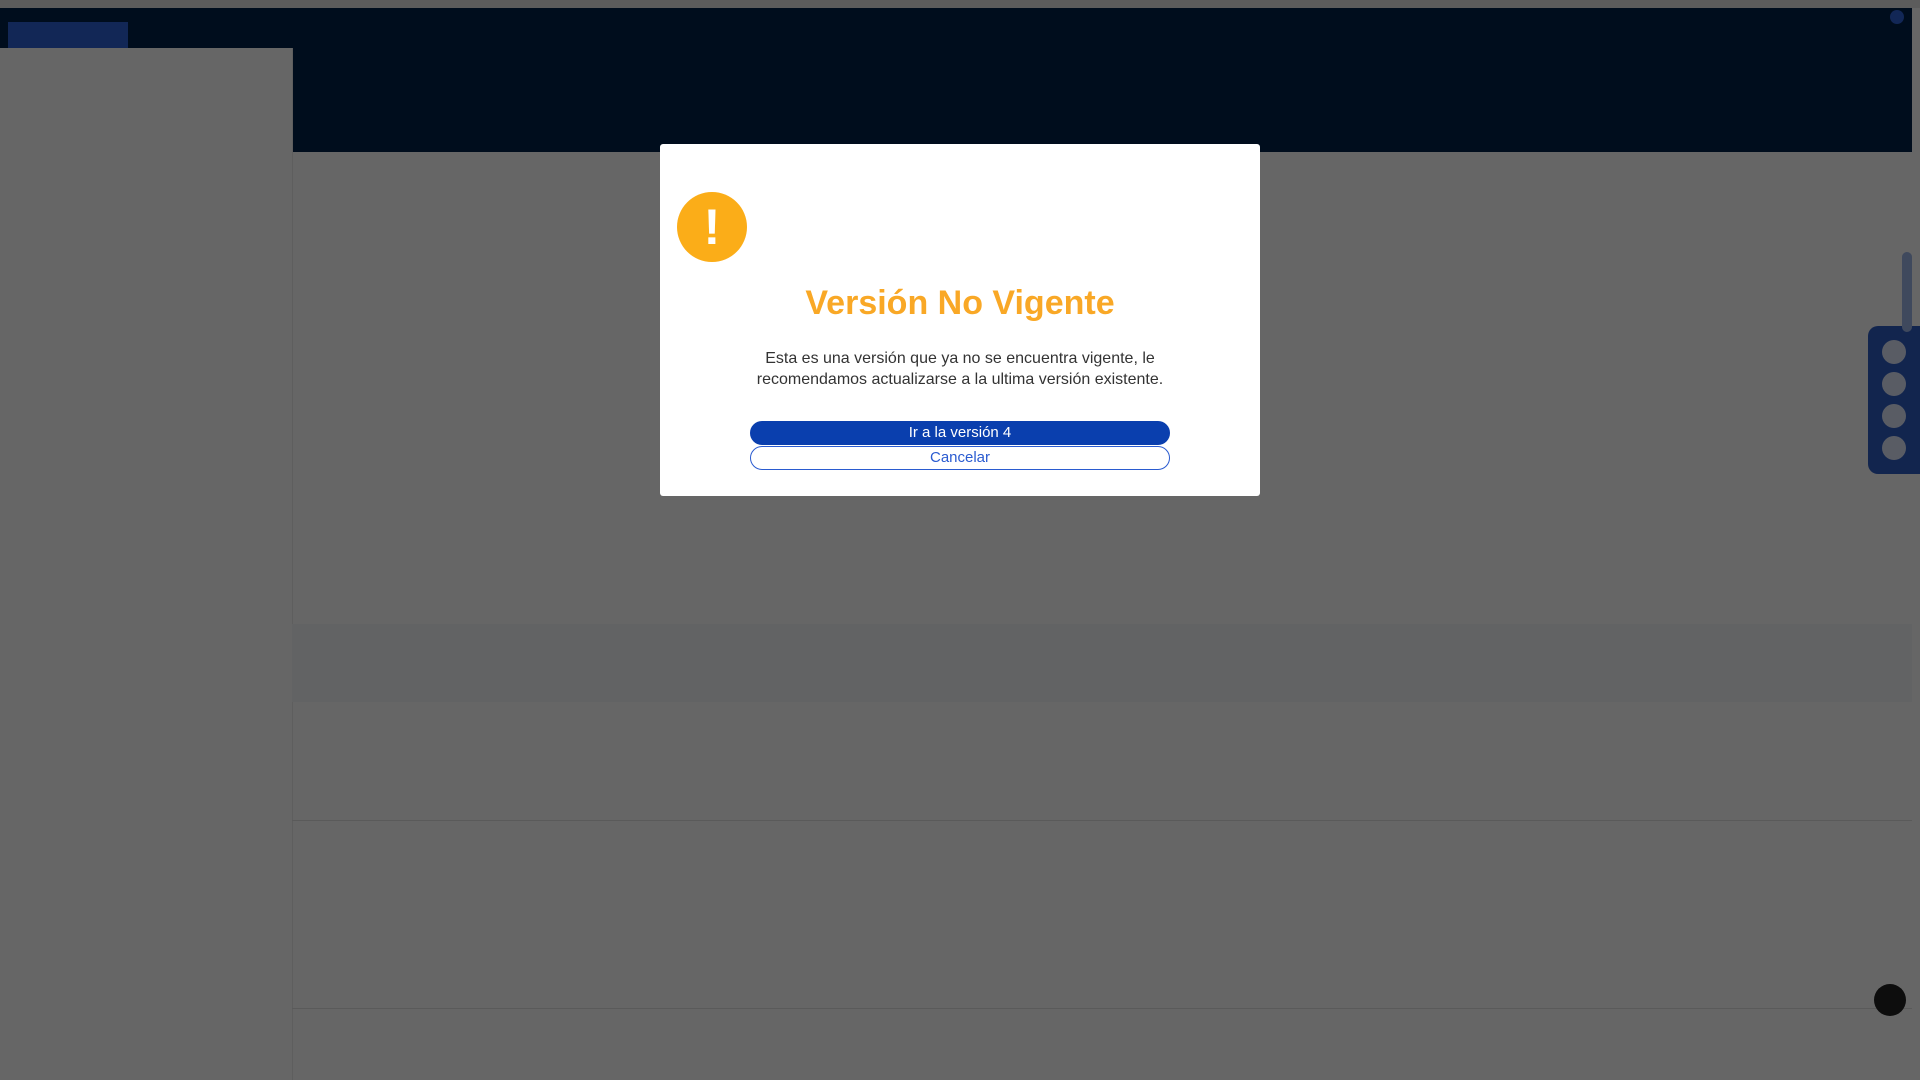 Image resolution: width=1920 pixels, height=1080 pixels. What do you see at coordinates (960, 303) in the screenshot?
I see `modal-title: Versión No Vigente` at bounding box center [960, 303].